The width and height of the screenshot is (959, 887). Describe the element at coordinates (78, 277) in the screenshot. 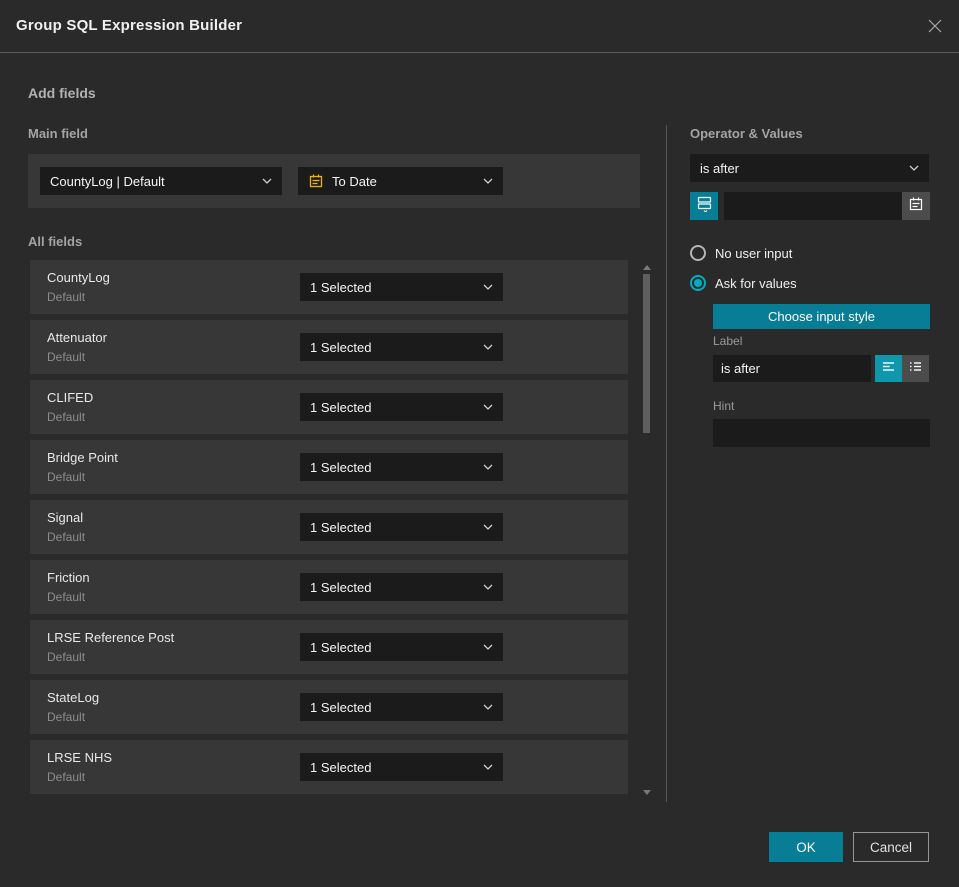

I see `field-name: CountyLog` at that location.